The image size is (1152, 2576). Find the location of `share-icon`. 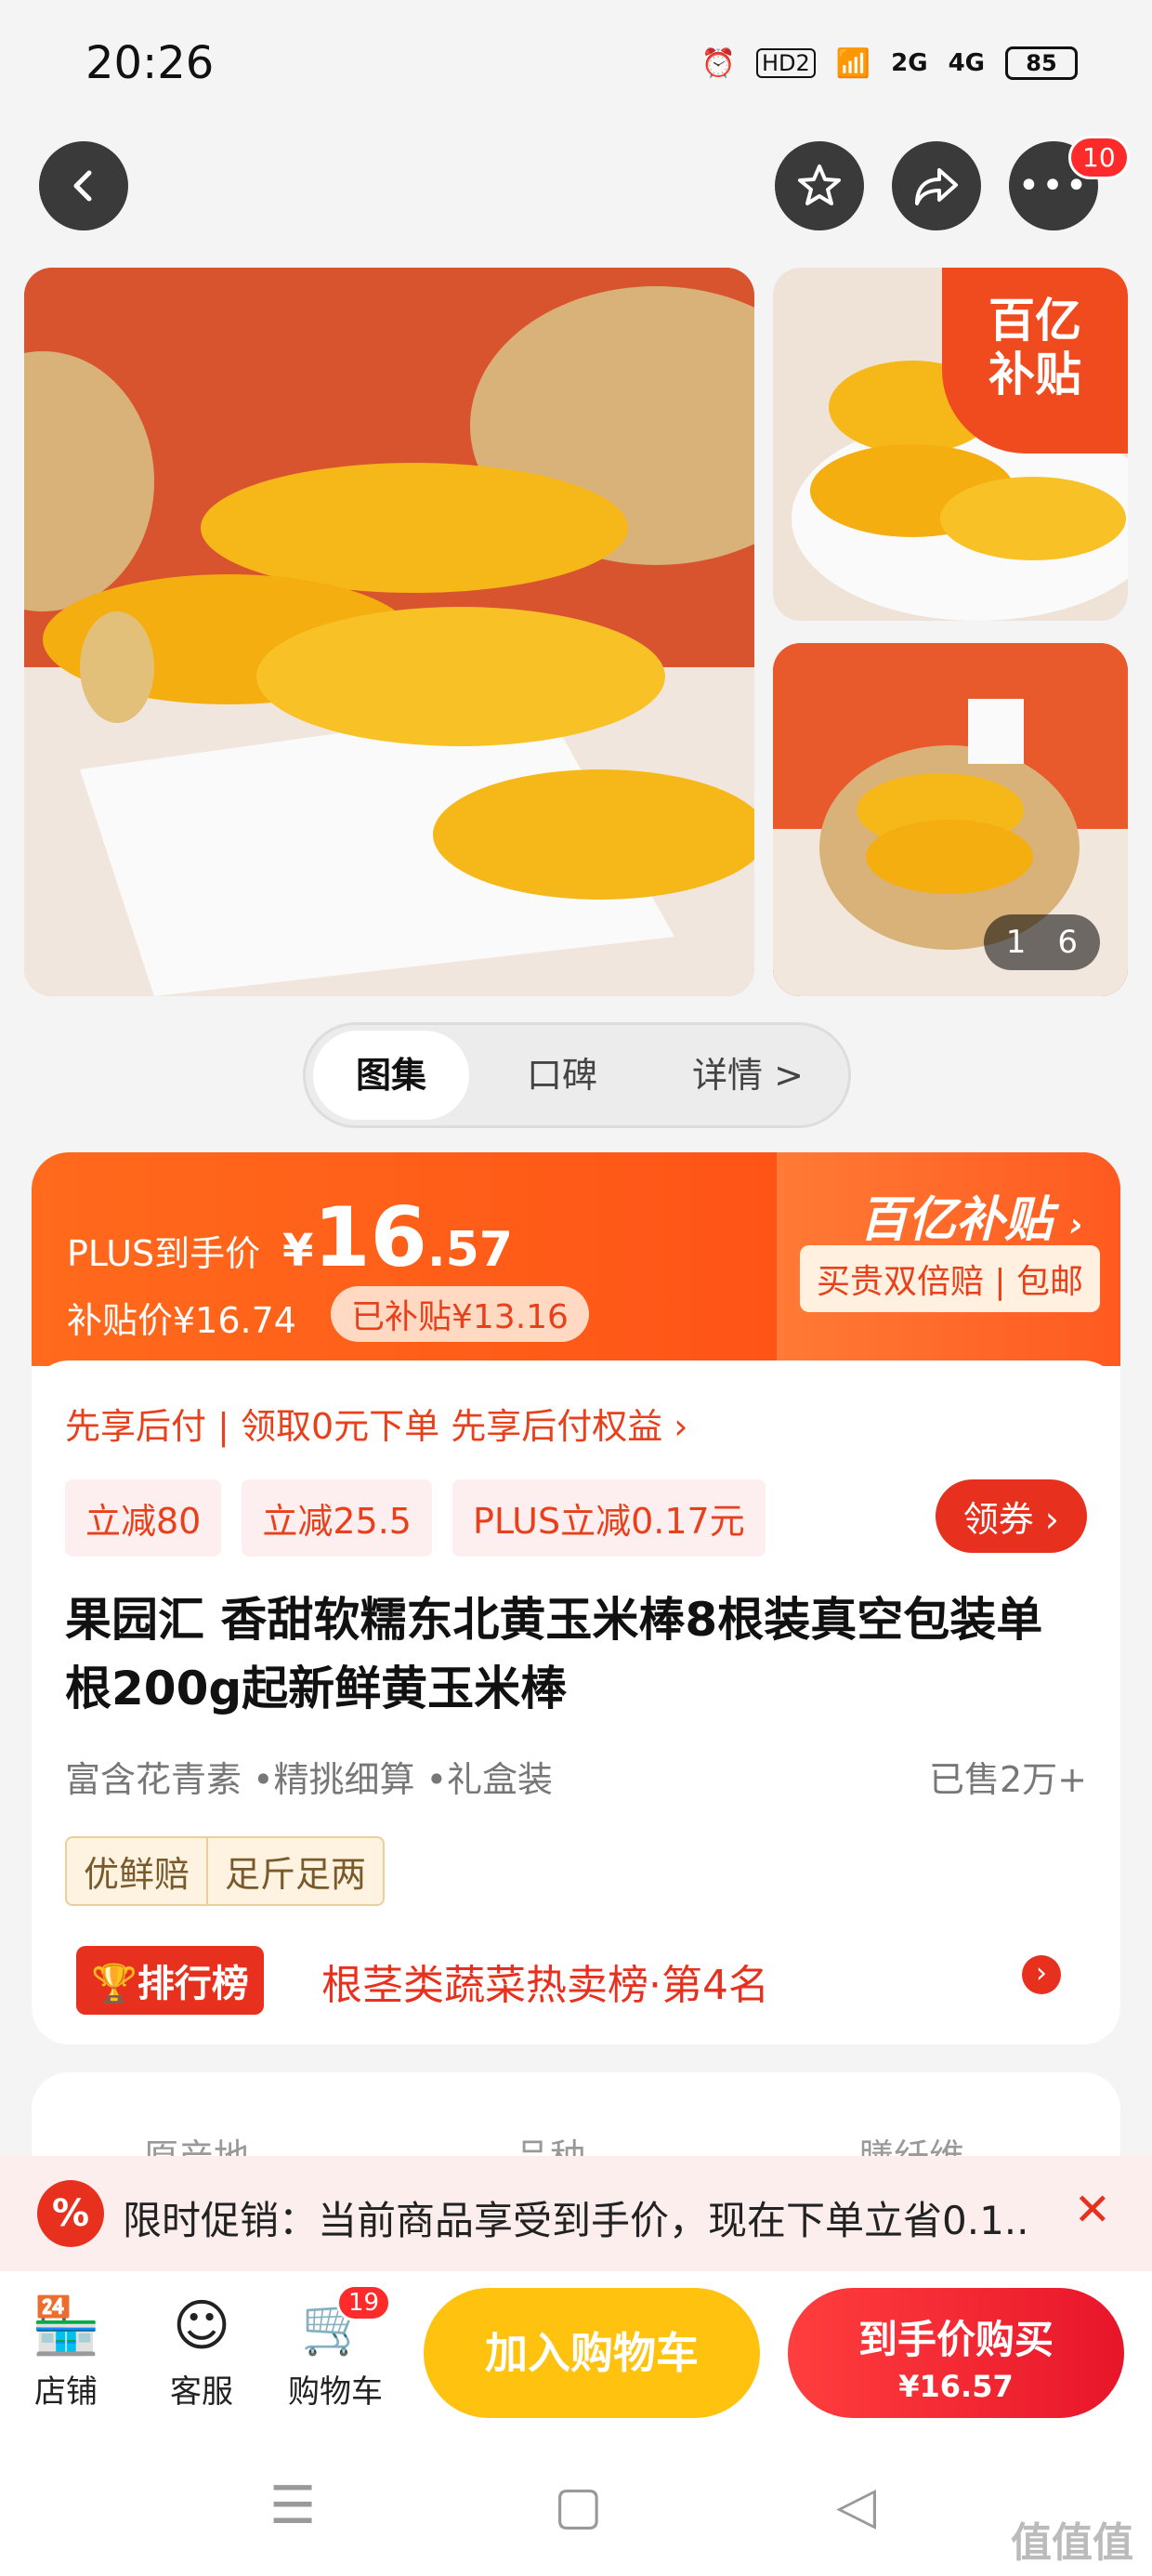

share-icon is located at coordinates (936, 186).